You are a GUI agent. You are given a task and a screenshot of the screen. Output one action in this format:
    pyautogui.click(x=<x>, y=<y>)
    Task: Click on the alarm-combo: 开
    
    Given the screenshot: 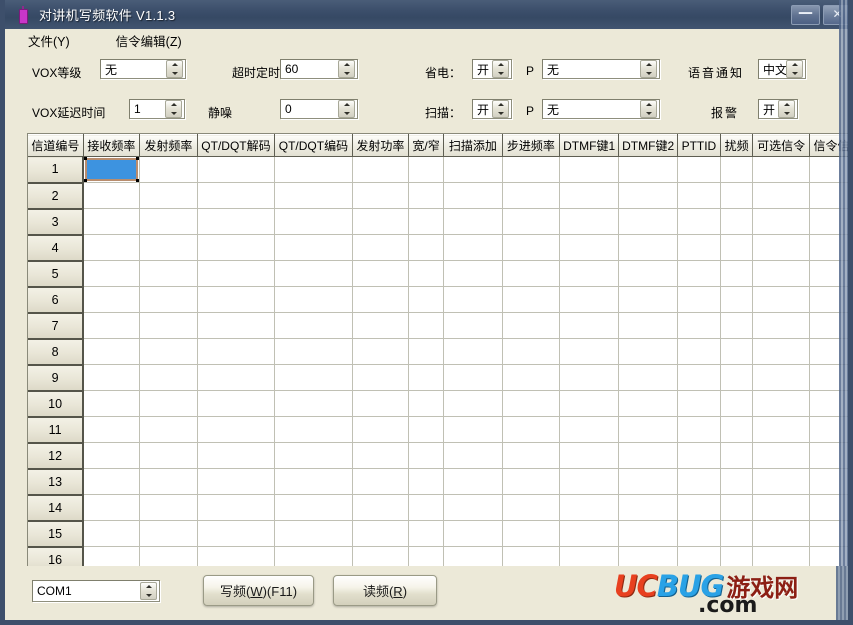 What is the action you would take?
    pyautogui.click(x=778, y=109)
    